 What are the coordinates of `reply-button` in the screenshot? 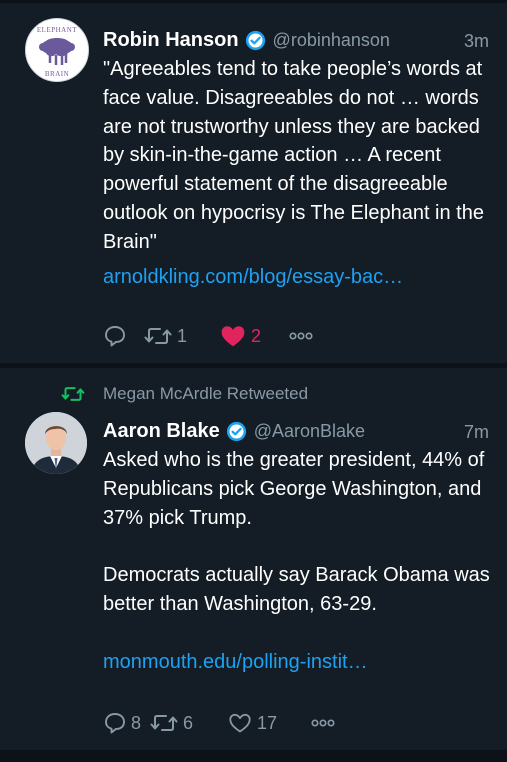 It's located at (123, 336).